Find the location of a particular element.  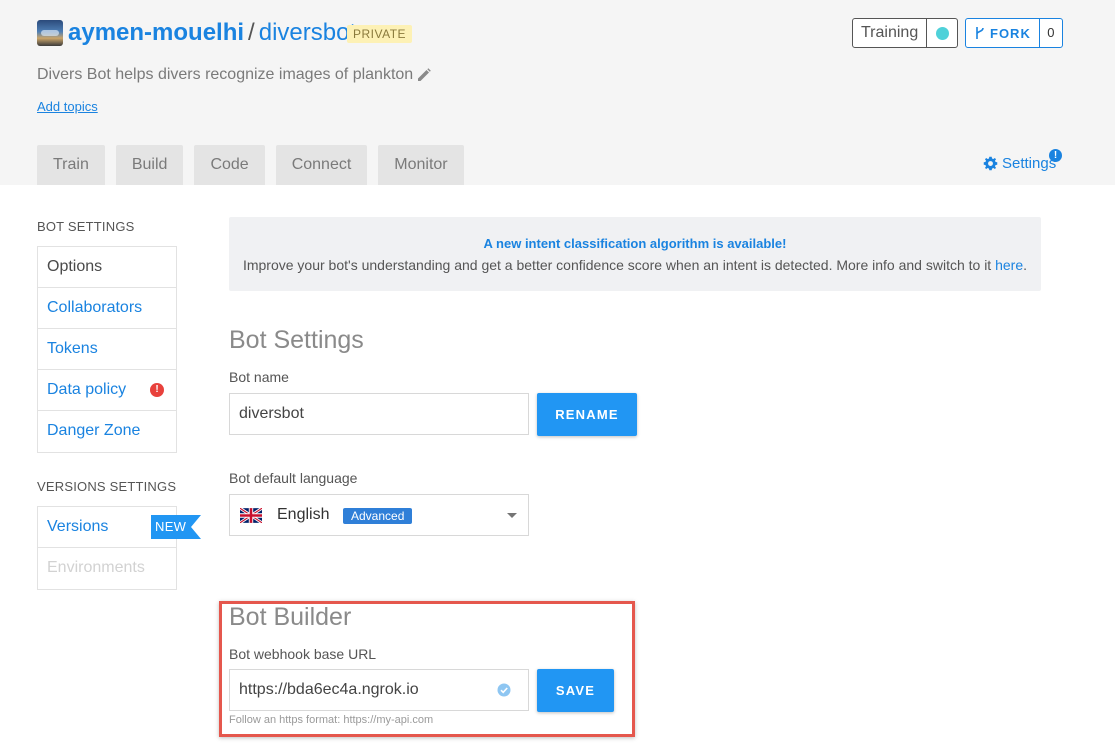

settings-link: Settings is located at coordinates (1019, 163).